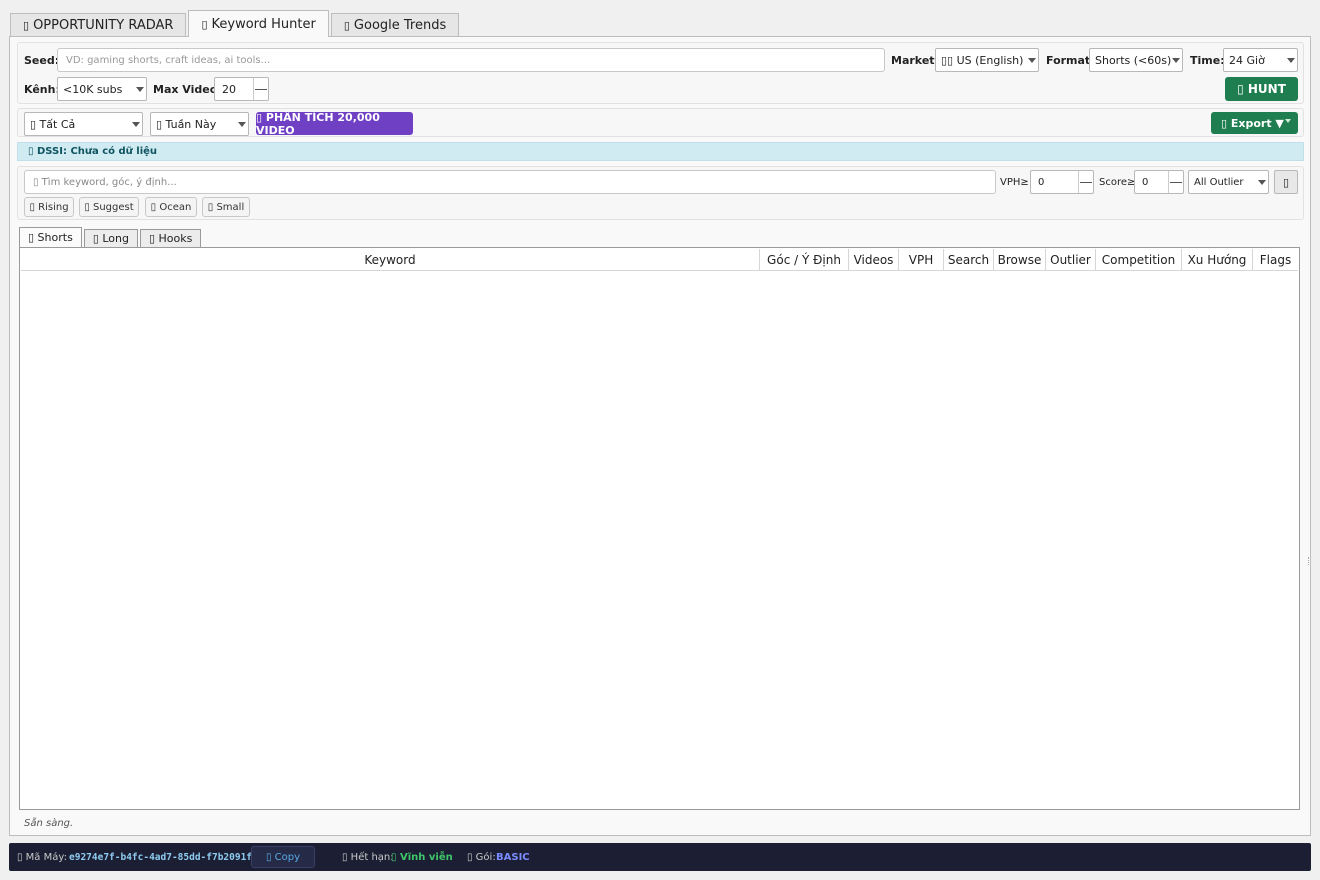  Describe the element at coordinates (241, 89) in the screenshot. I see `max-video-spinbox: 20` at that location.